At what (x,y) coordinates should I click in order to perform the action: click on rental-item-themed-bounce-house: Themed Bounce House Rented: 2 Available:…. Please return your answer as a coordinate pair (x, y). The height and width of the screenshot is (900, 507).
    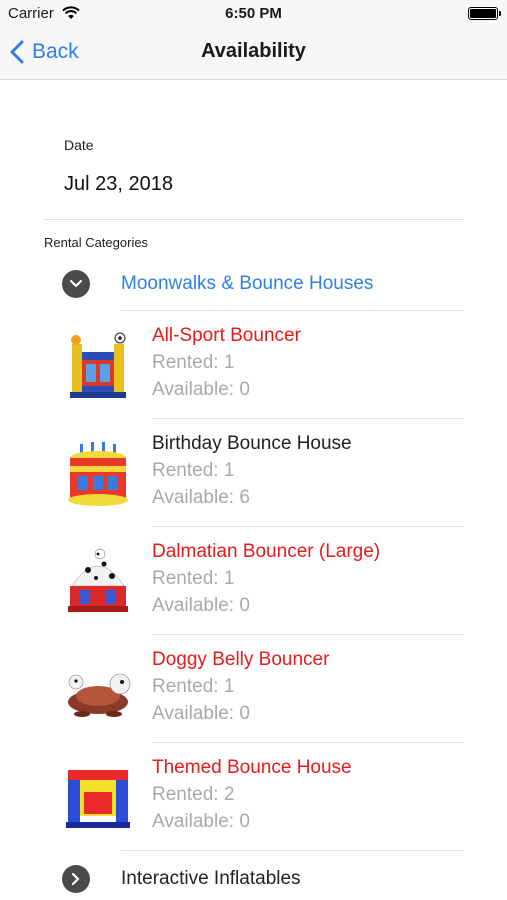
    Looking at the image, I should click on (253, 804).